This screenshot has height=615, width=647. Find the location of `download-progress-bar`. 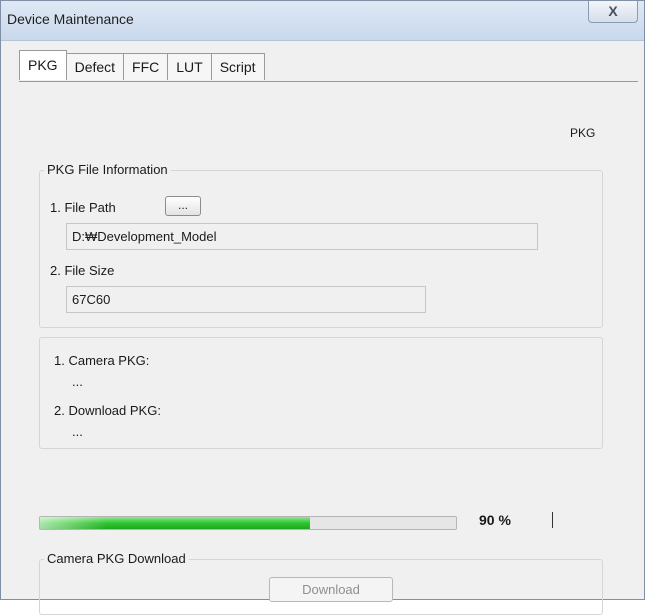

download-progress-bar is located at coordinates (248, 523).